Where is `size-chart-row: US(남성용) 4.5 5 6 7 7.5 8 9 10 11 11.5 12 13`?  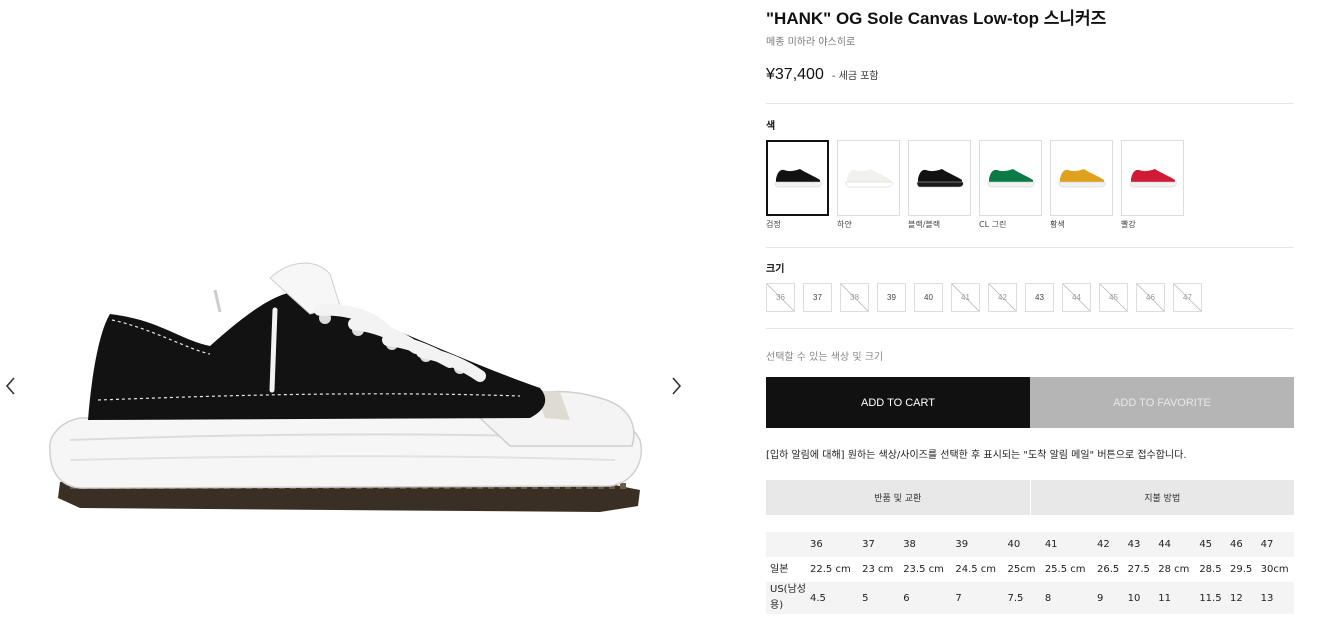
size-chart-row: US(남성용) 4.5 5 6 7 7.5 8 9 10 11 11.5 12 13 is located at coordinates (1030, 598).